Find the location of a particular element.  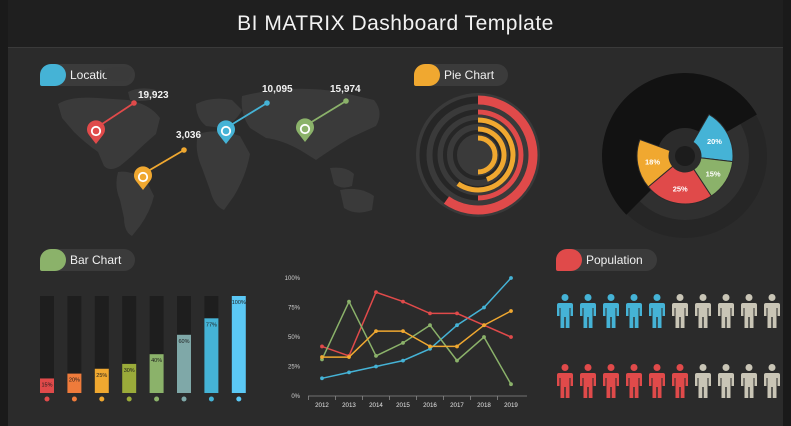

y-tick-label: 25% is located at coordinates (294, 368).